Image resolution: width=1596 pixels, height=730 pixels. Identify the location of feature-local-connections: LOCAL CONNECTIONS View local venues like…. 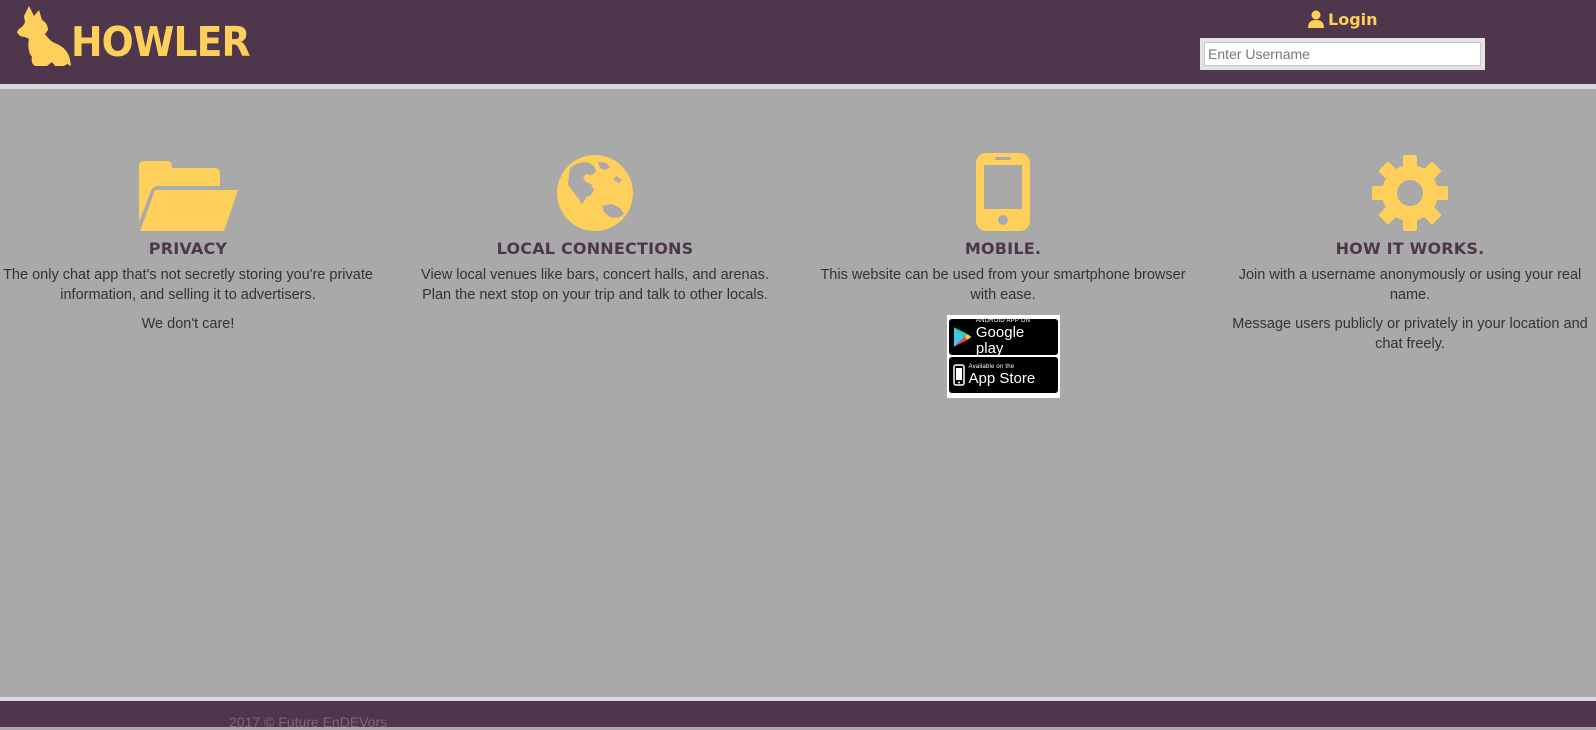
(595, 232).